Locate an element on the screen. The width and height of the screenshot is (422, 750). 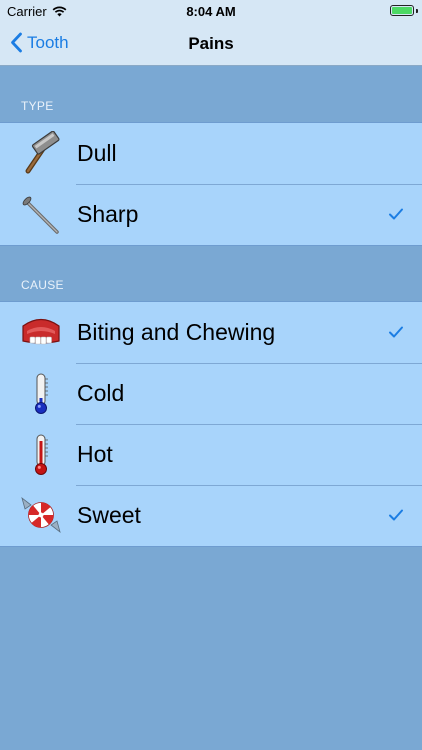
option-row-dull: Dull is located at coordinates (211, 153).